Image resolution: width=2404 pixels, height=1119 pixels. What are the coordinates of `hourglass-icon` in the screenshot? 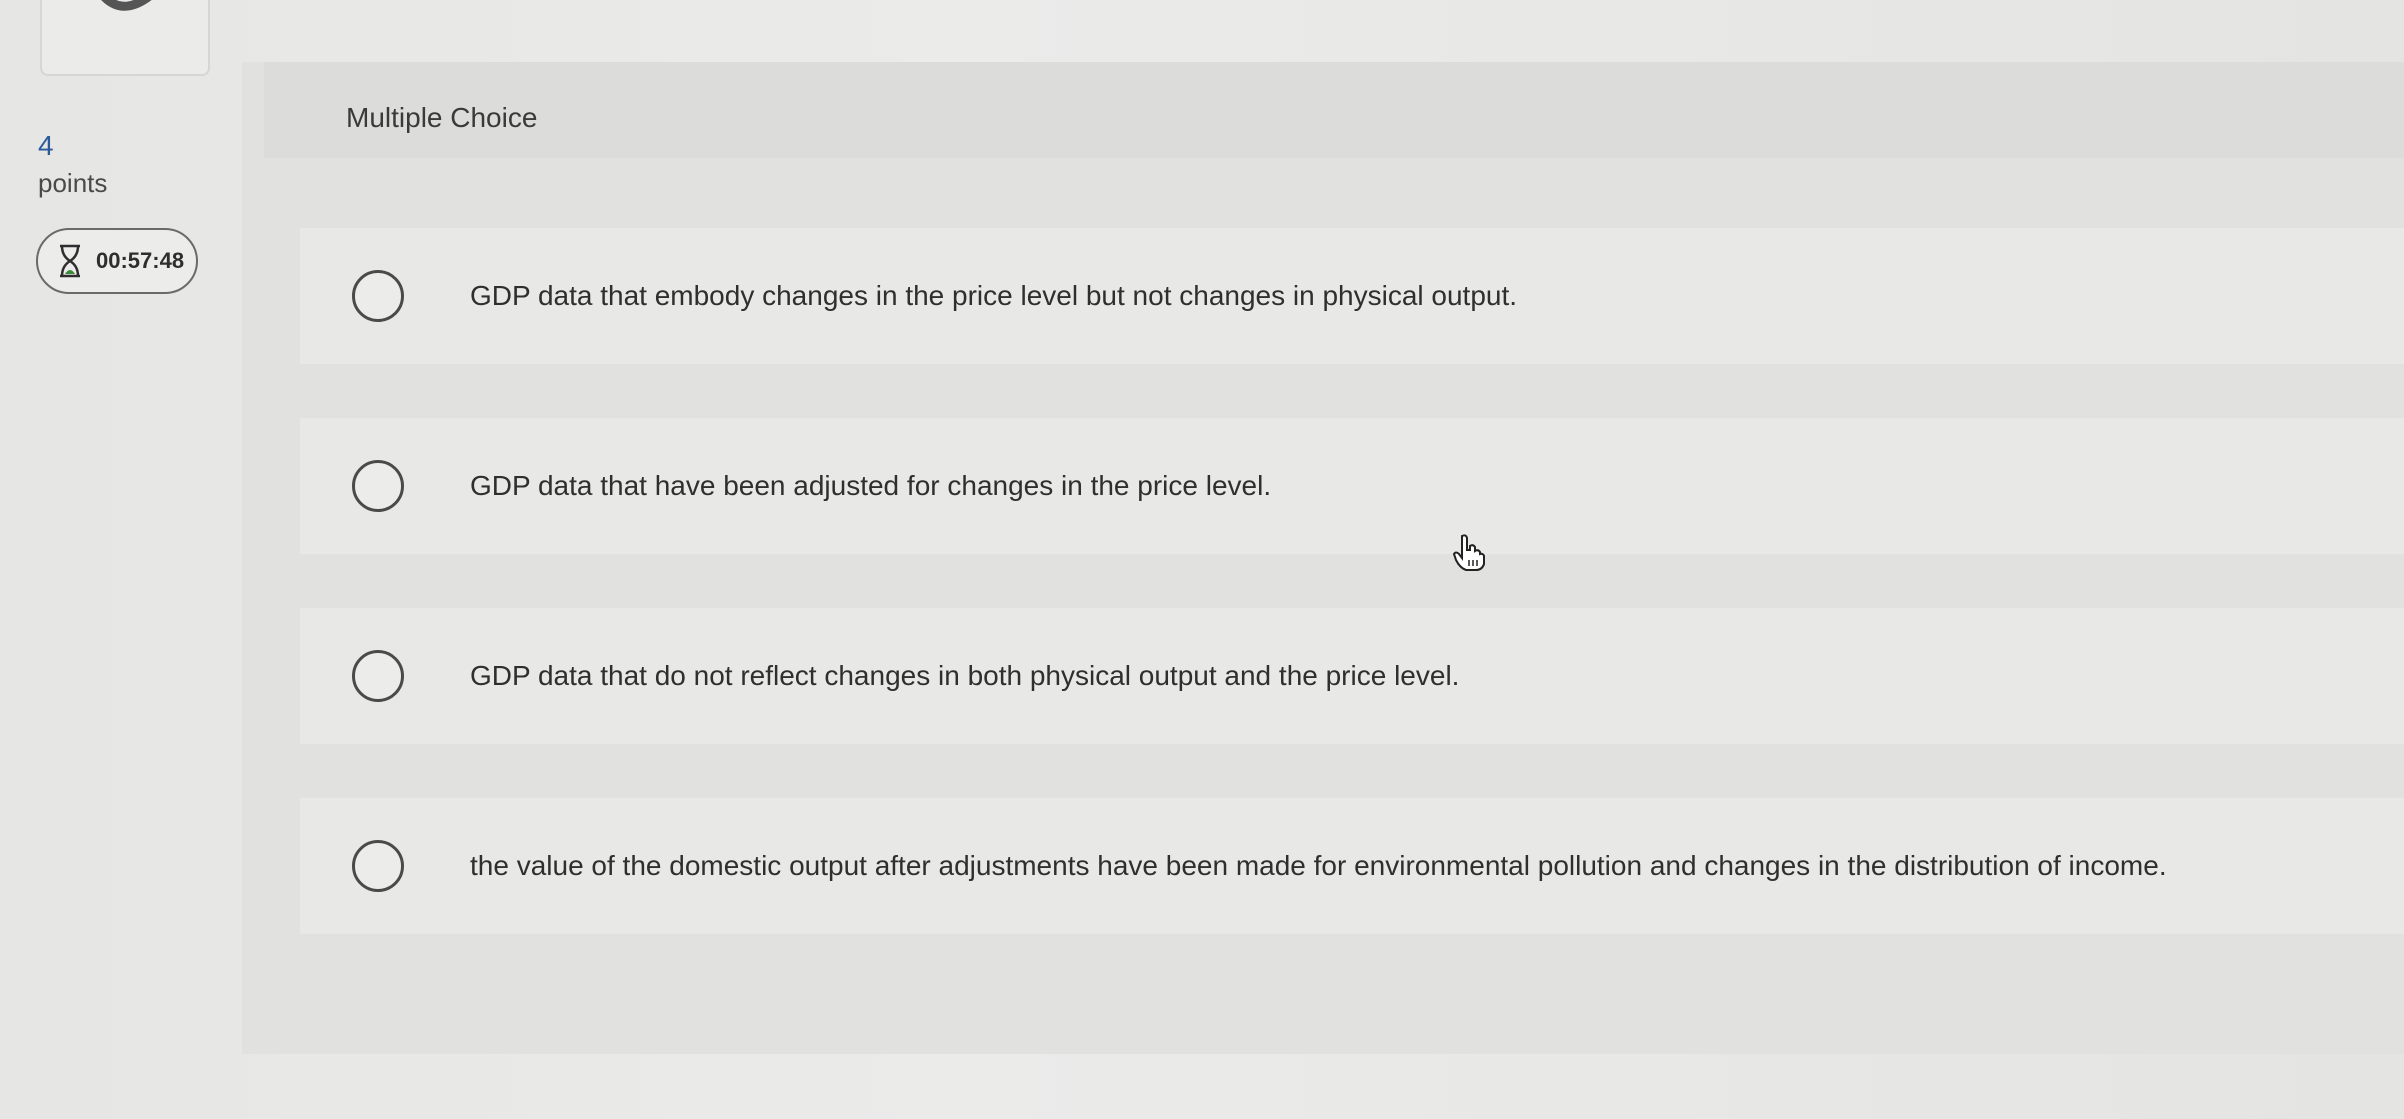 It's located at (70, 261).